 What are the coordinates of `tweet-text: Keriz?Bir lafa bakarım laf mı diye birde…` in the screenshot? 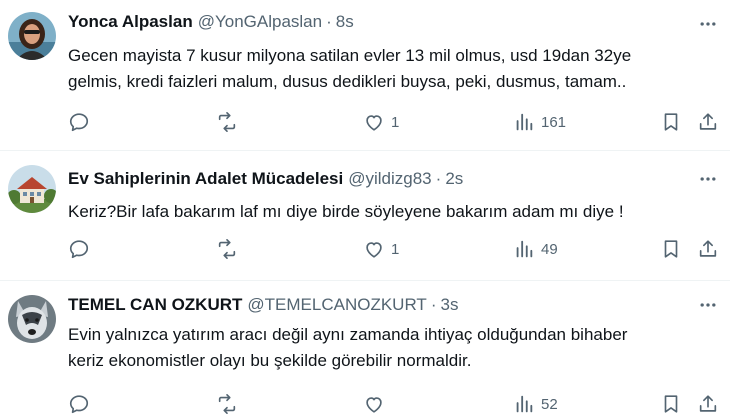 It's located at (393, 212).